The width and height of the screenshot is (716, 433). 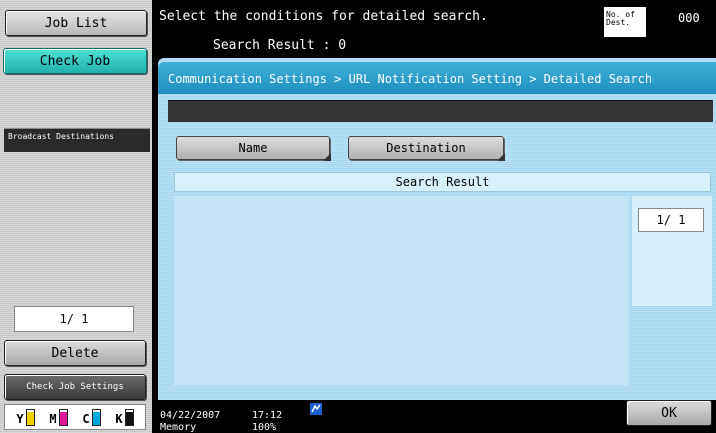 I want to click on search-result-count: Search Result : 0, so click(x=279, y=45).